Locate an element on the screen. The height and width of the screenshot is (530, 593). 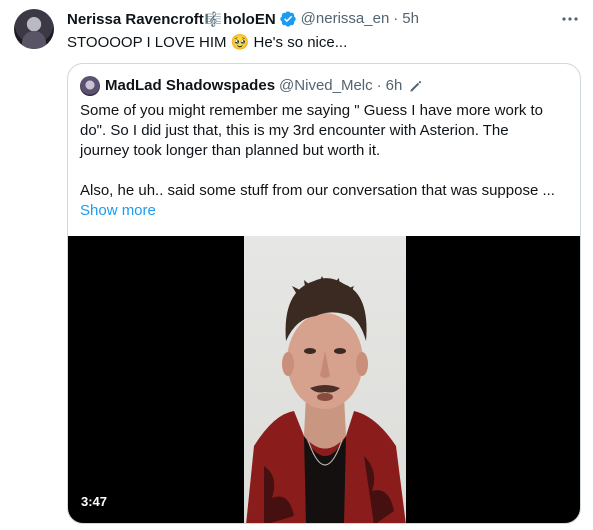
quoted-text-gap is located at coordinates (325, 171).